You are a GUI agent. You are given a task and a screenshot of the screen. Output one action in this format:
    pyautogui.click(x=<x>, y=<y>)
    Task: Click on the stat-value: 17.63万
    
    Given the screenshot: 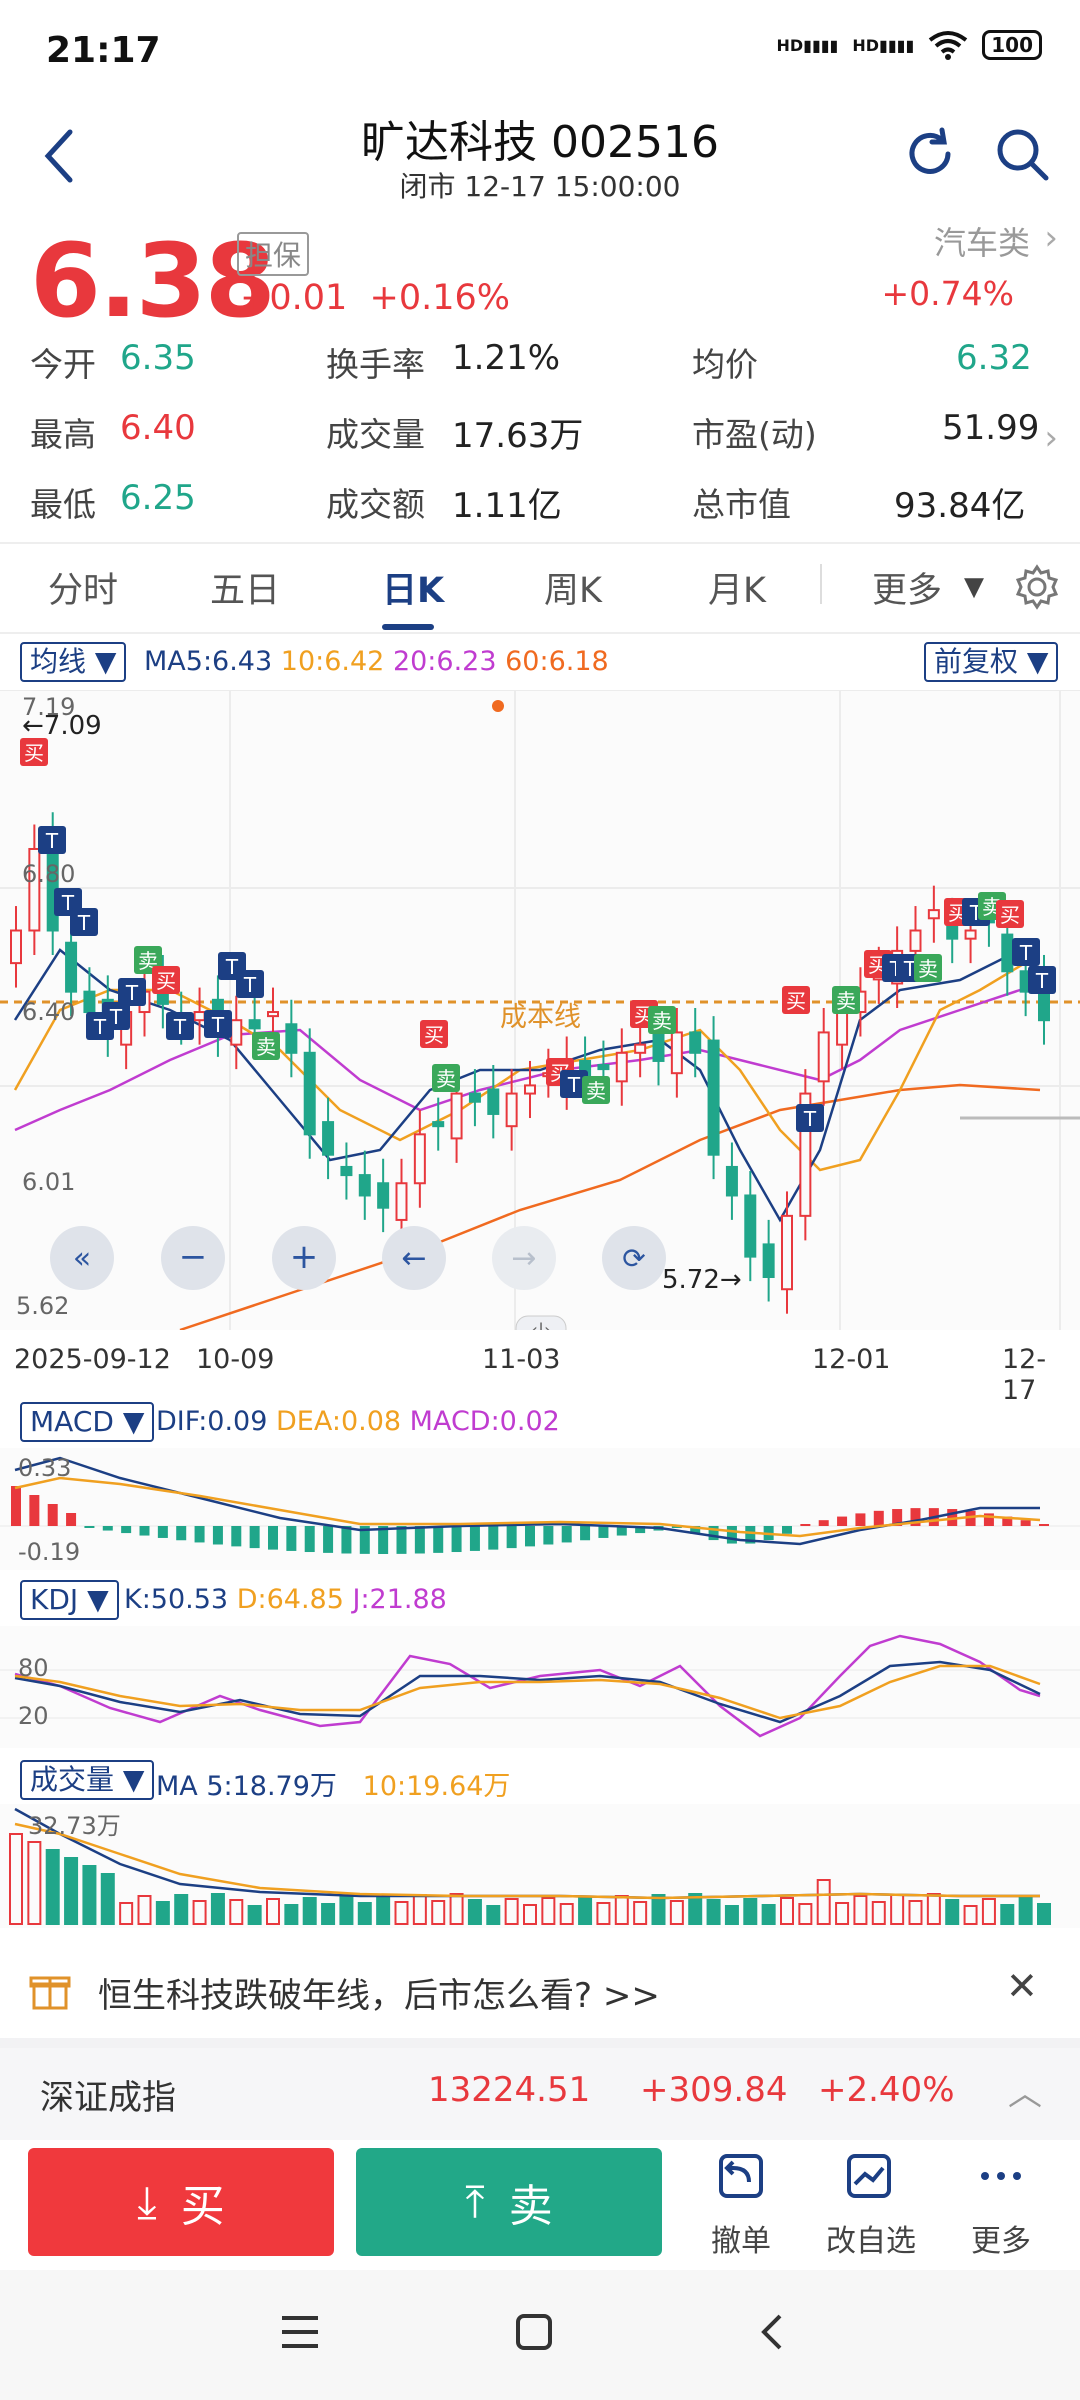 What is the action you would take?
    pyautogui.click(x=518, y=436)
    